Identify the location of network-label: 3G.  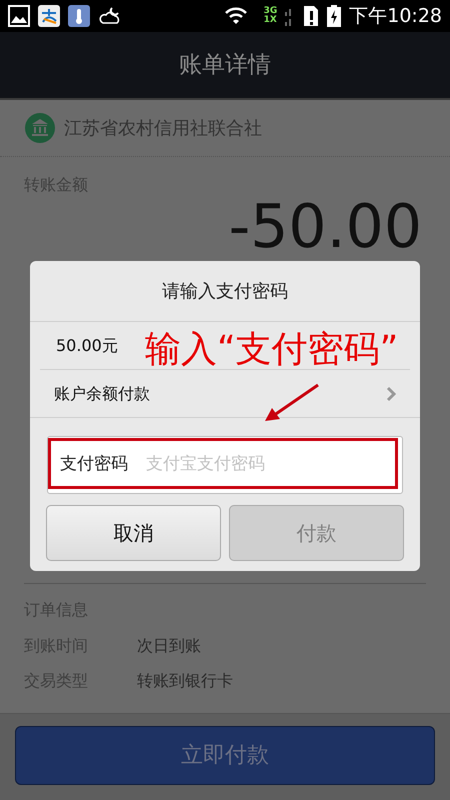
(271, 11).